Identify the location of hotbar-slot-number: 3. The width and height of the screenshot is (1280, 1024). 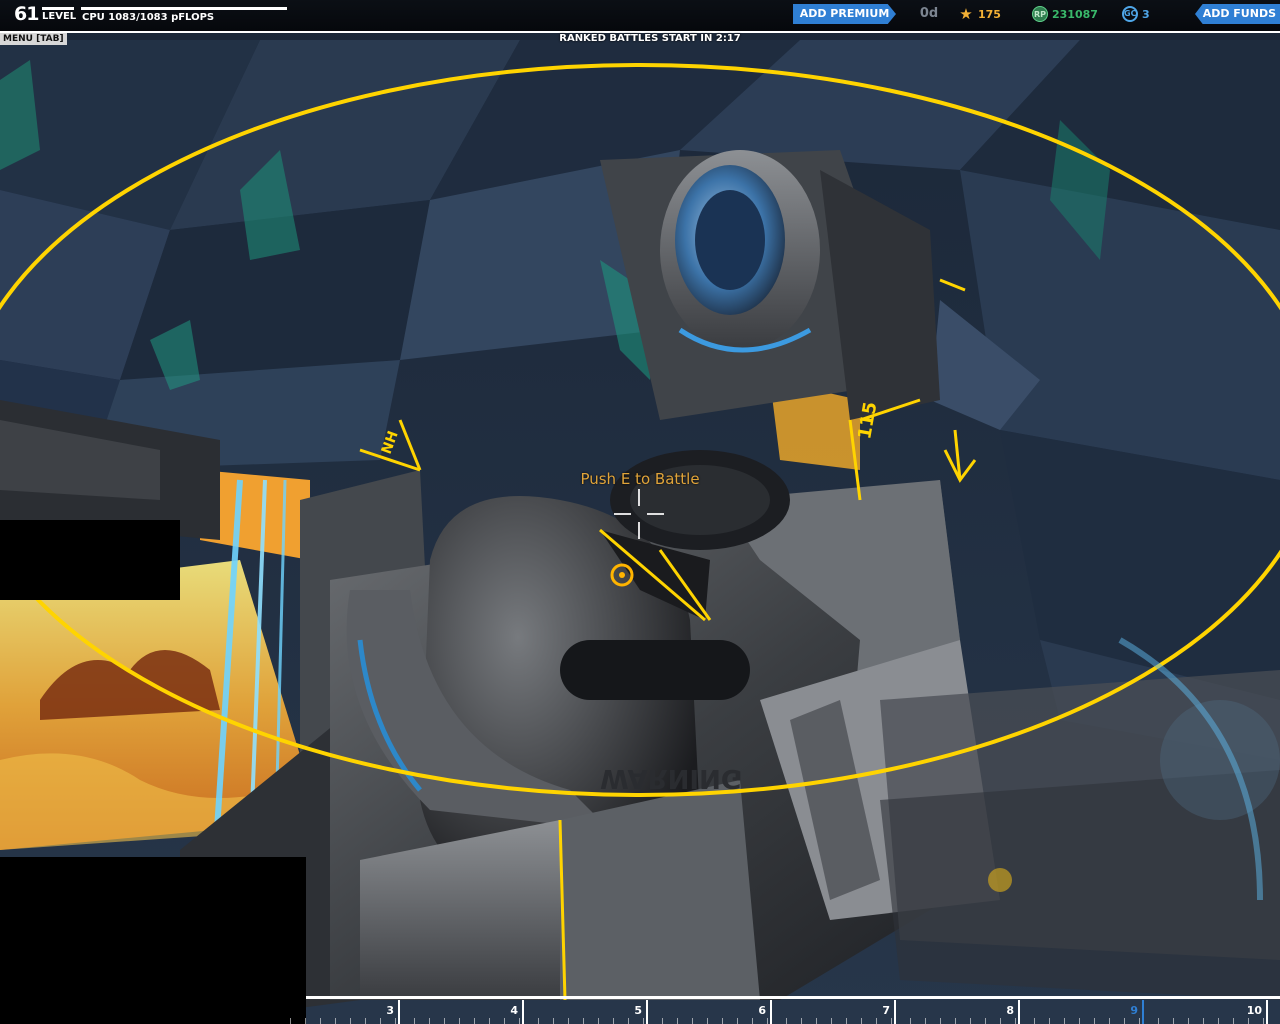
(390, 1010).